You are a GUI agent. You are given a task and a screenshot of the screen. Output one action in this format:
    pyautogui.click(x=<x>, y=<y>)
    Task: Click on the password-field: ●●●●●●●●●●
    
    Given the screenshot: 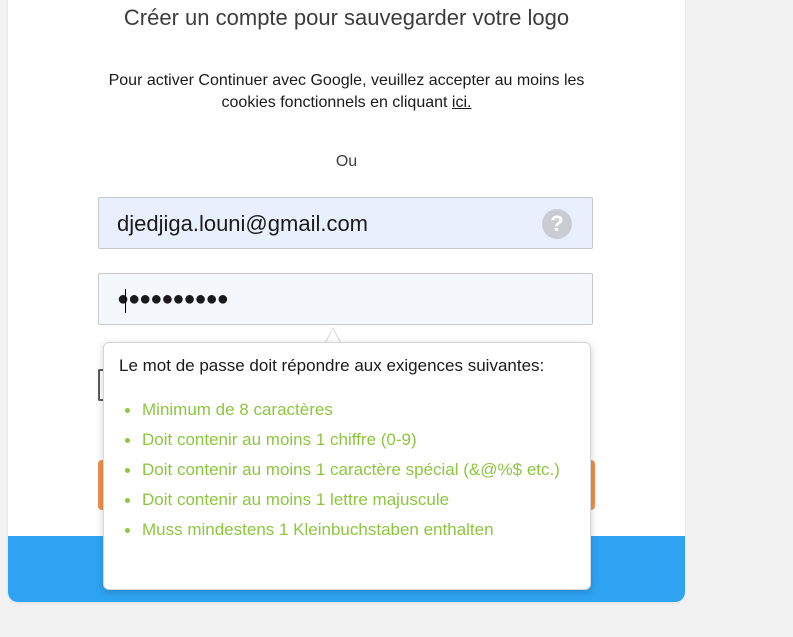 What is the action you would take?
    pyautogui.click(x=345, y=299)
    